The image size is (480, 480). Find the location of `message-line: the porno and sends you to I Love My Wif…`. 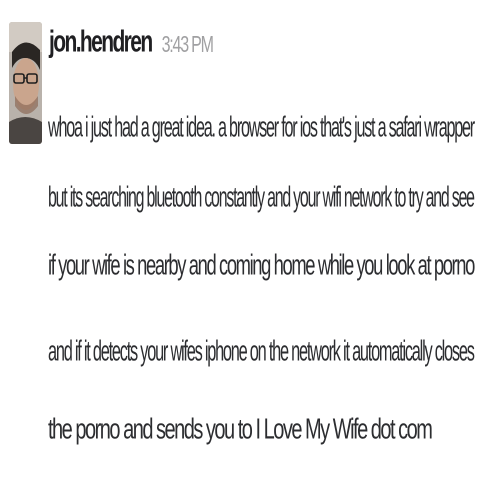

message-line: the porno and sends you to I Love My Wif… is located at coordinates (240, 429).